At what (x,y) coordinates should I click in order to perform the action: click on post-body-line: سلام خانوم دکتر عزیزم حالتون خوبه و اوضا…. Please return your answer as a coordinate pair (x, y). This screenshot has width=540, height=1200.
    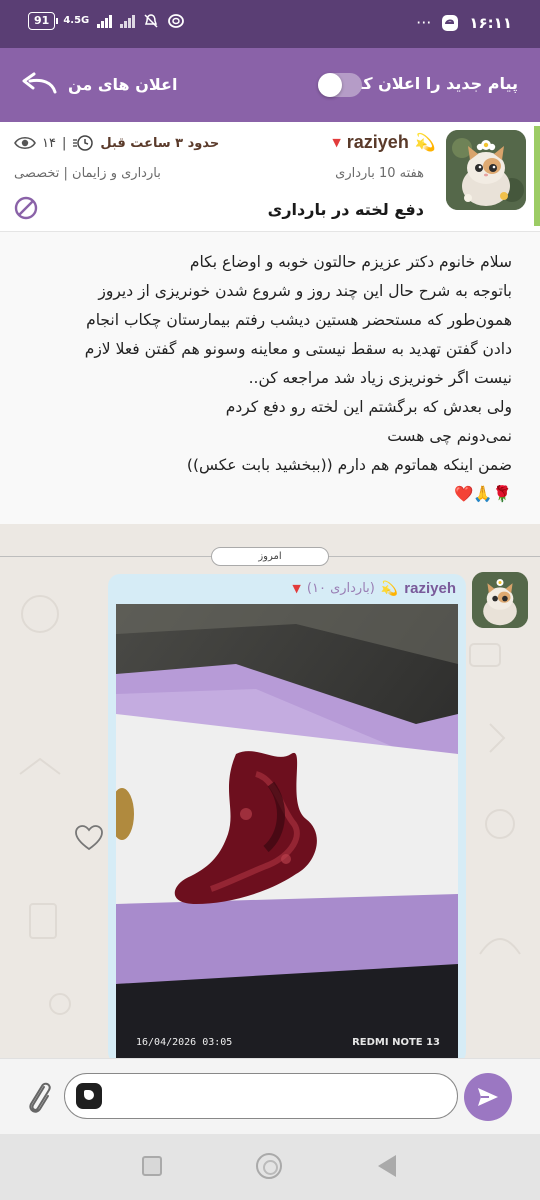
    Looking at the image, I should click on (350, 262).